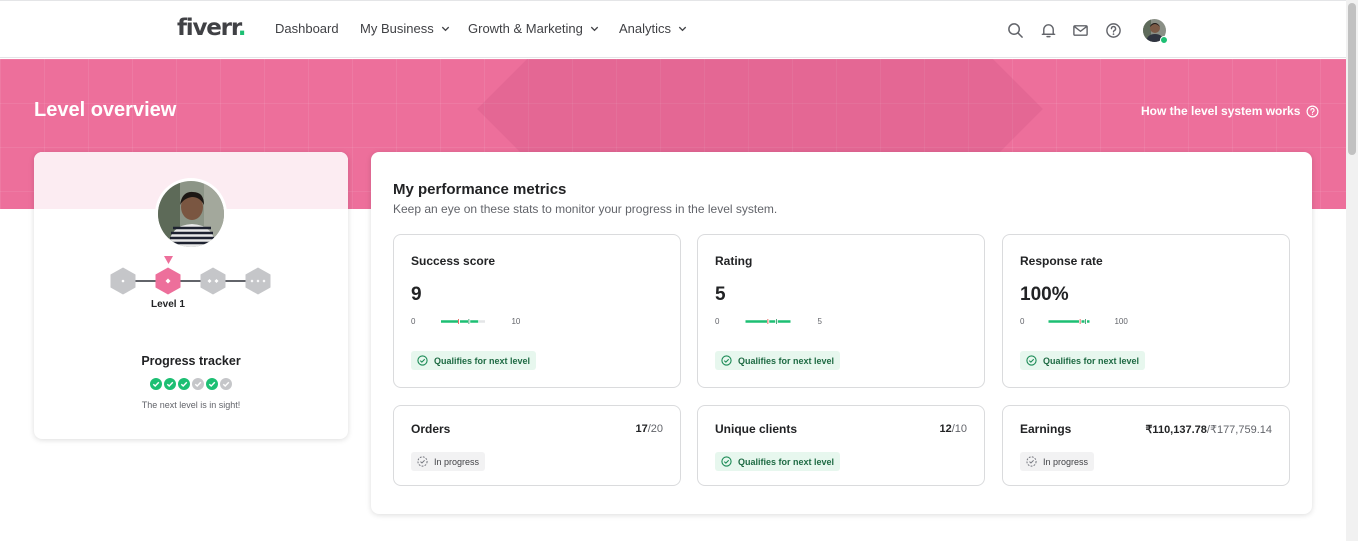 The height and width of the screenshot is (541, 1358). I want to click on nav-analytics: Analytics, so click(653, 28).